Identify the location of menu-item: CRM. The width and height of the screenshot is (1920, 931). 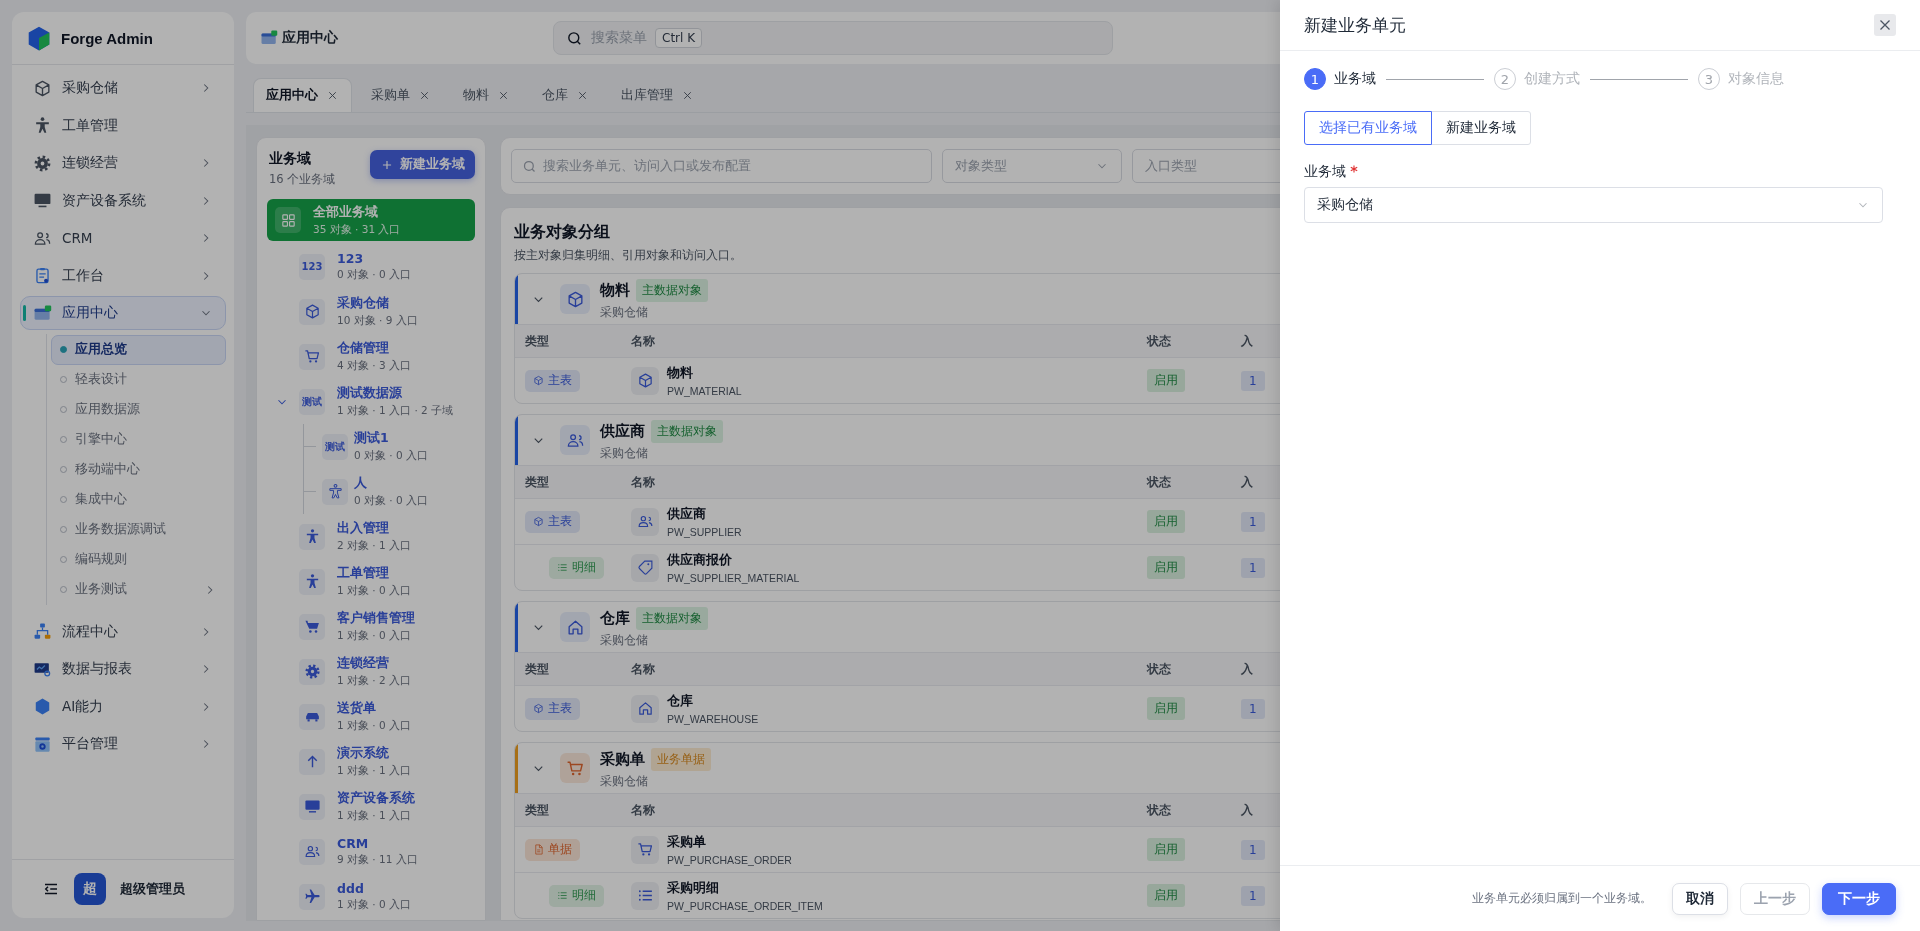
(123, 238).